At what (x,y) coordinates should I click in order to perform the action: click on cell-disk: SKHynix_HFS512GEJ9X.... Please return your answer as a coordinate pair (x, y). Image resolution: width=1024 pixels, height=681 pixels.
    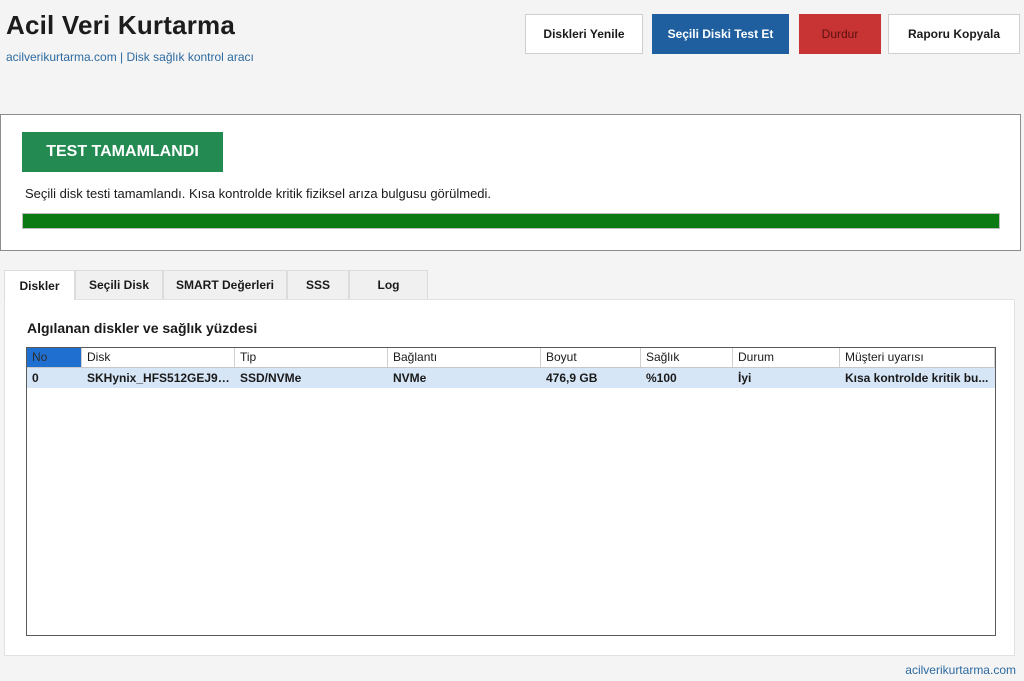
    Looking at the image, I should click on (161, 378).